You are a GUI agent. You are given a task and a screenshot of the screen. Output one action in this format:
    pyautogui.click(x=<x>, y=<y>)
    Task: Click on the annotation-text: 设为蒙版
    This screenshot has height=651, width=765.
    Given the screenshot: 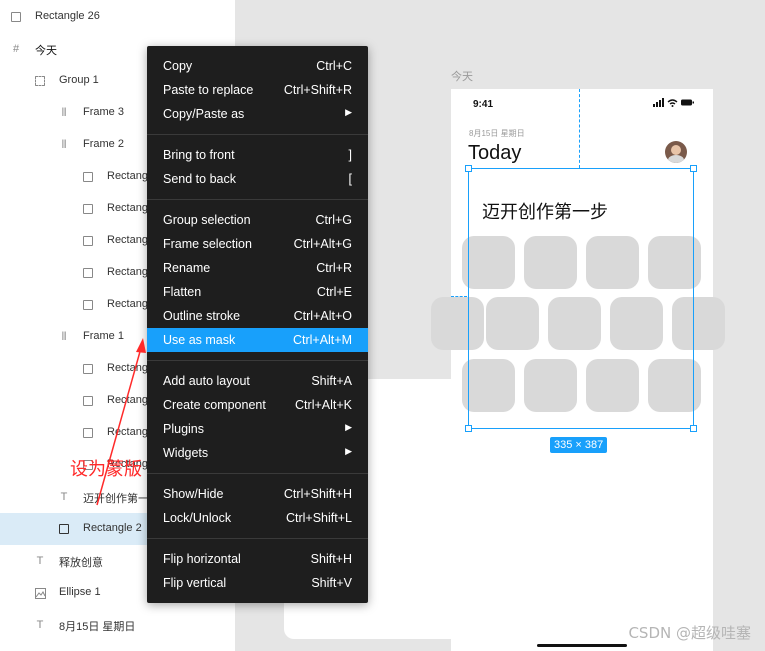 What is the action you would take?
    pyautogui.click(x=106, y=469)
    